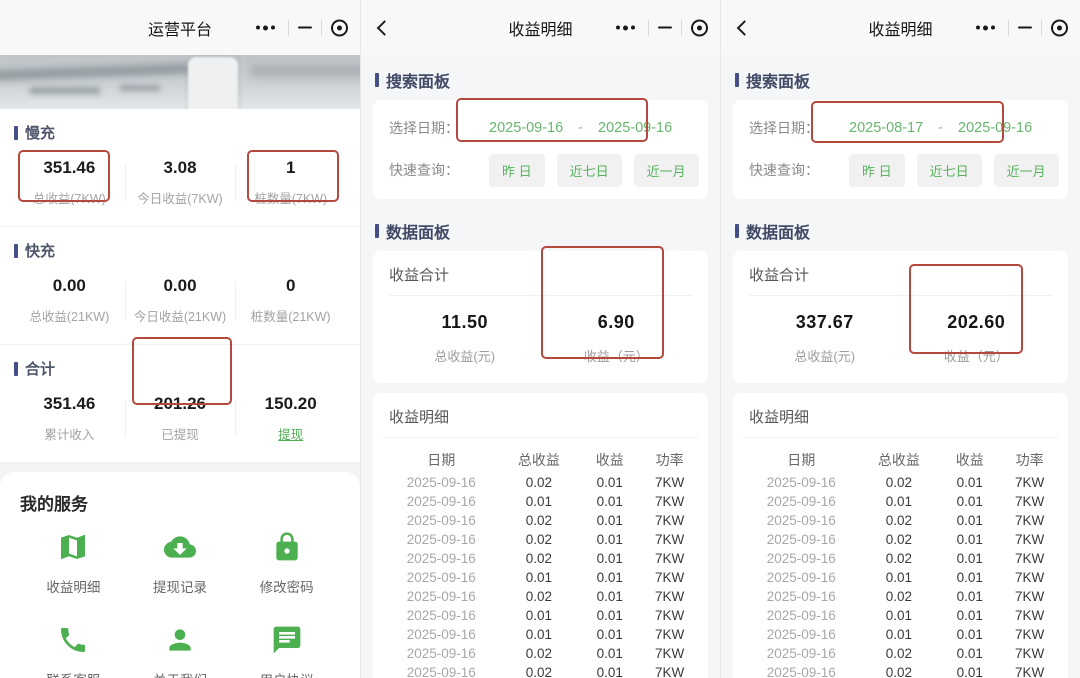 This screenshot has width=1080, height=678. I want to click on service-item-user-agreement: 用户协议, so click(286, 651).